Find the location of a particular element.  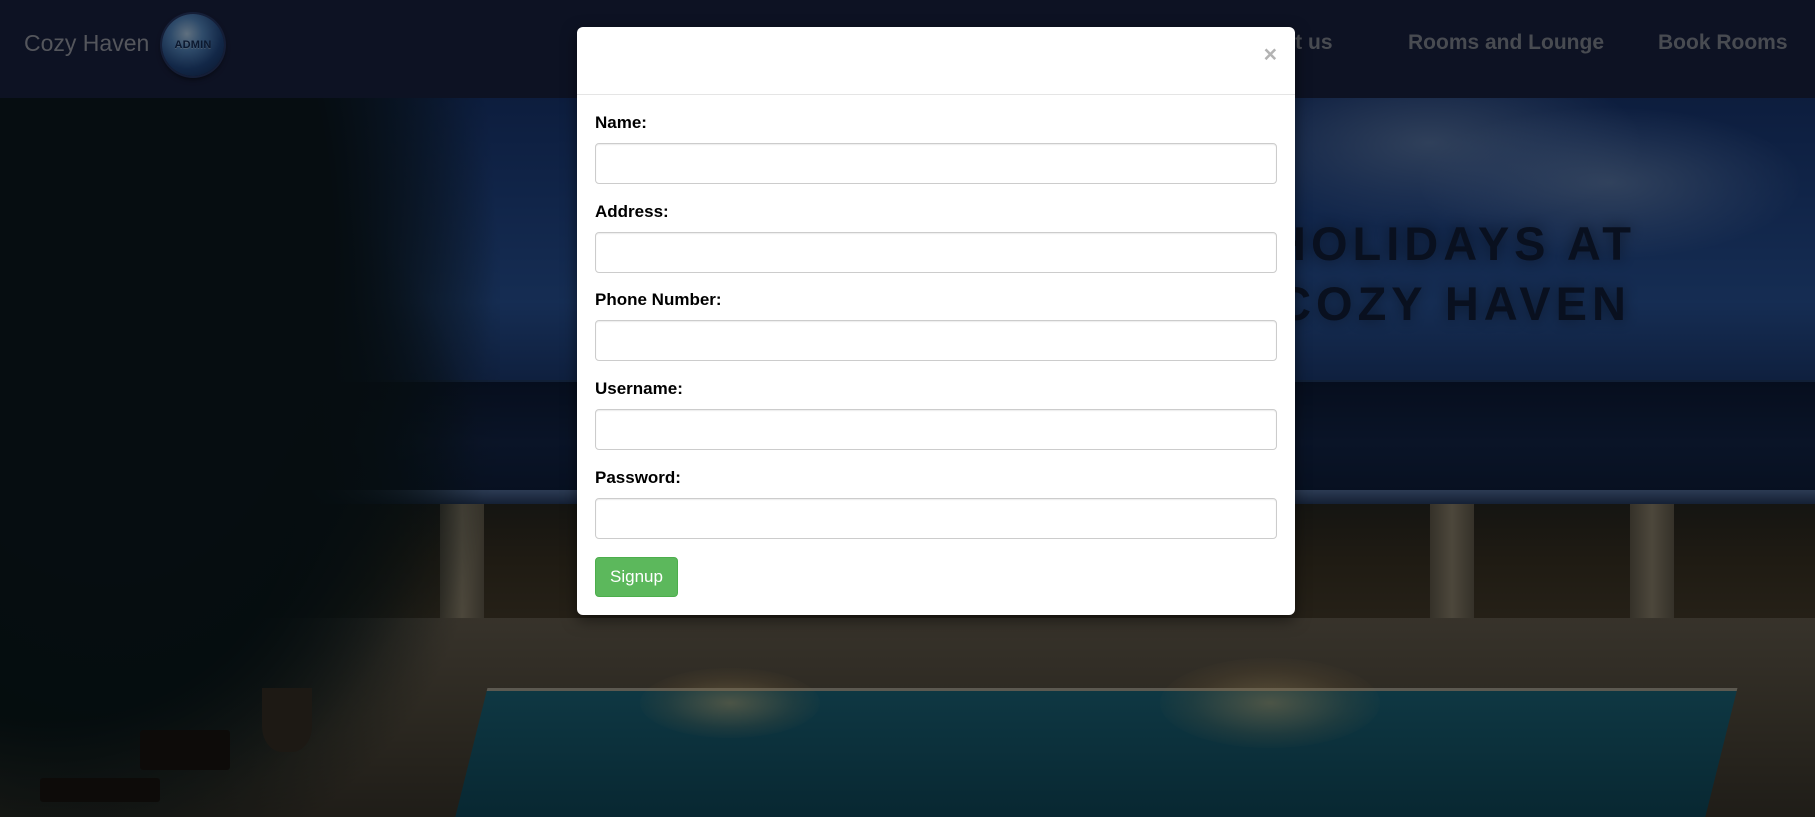

password-label: Password: is located at coordinates (638, 477).